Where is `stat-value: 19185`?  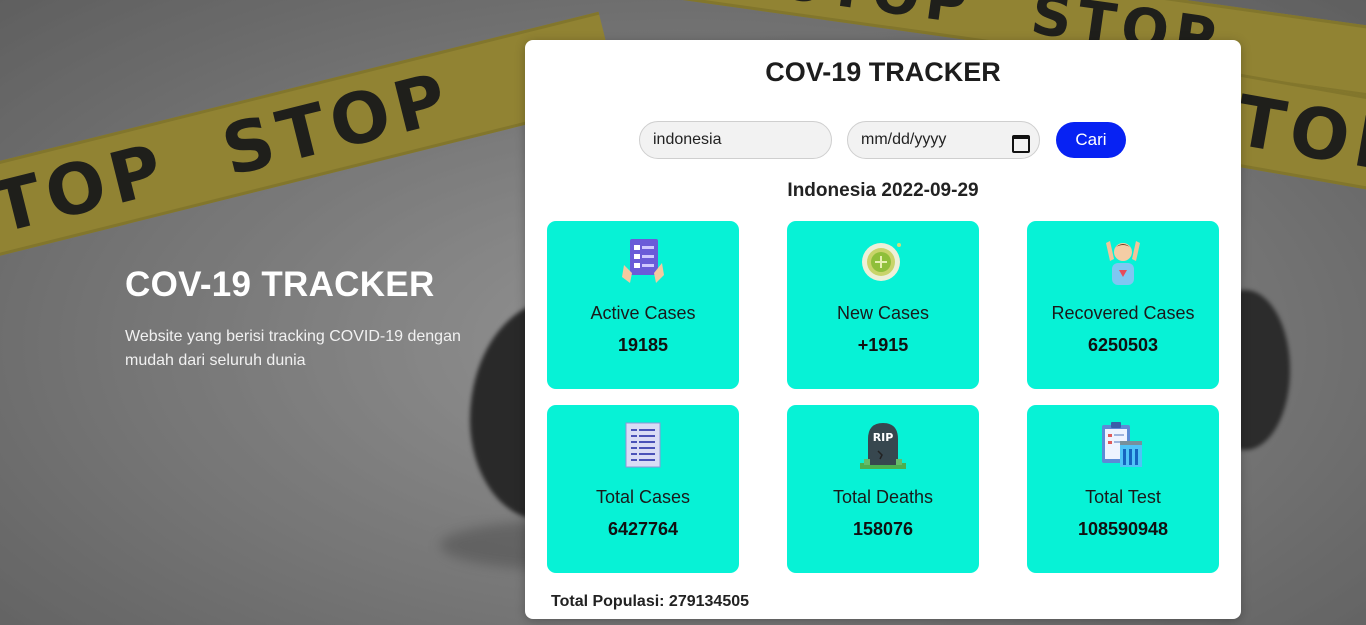 stat-value: 19185 is located at coordinates (643, 345).